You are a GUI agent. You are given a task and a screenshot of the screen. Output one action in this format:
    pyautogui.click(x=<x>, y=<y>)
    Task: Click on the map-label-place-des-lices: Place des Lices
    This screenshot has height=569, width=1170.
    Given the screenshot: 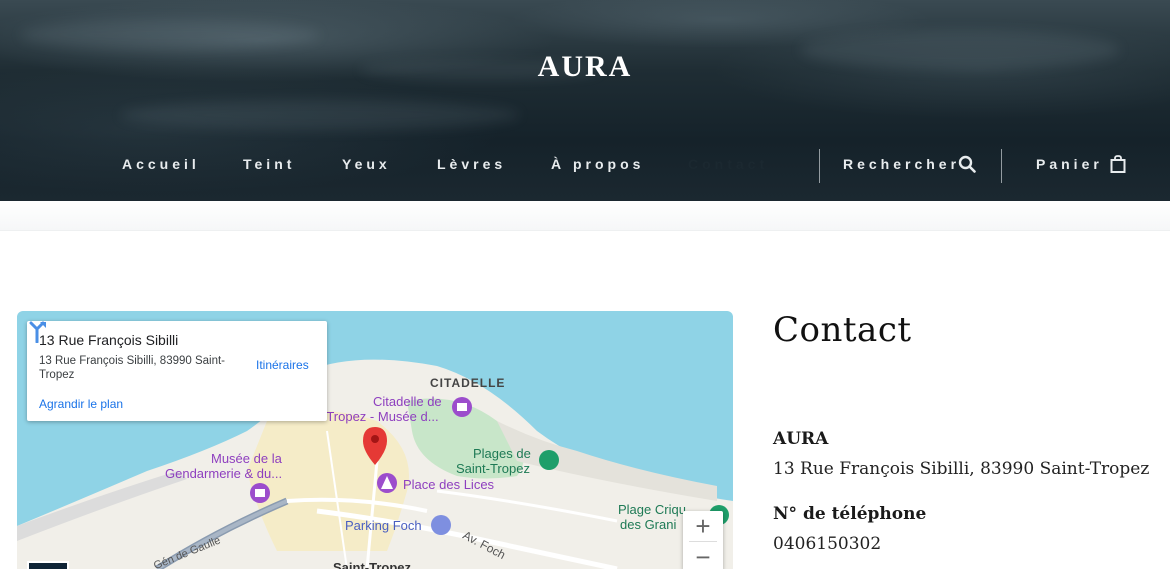 What is the action you would take?
    pyautogui.click(x=449, y=484)
    